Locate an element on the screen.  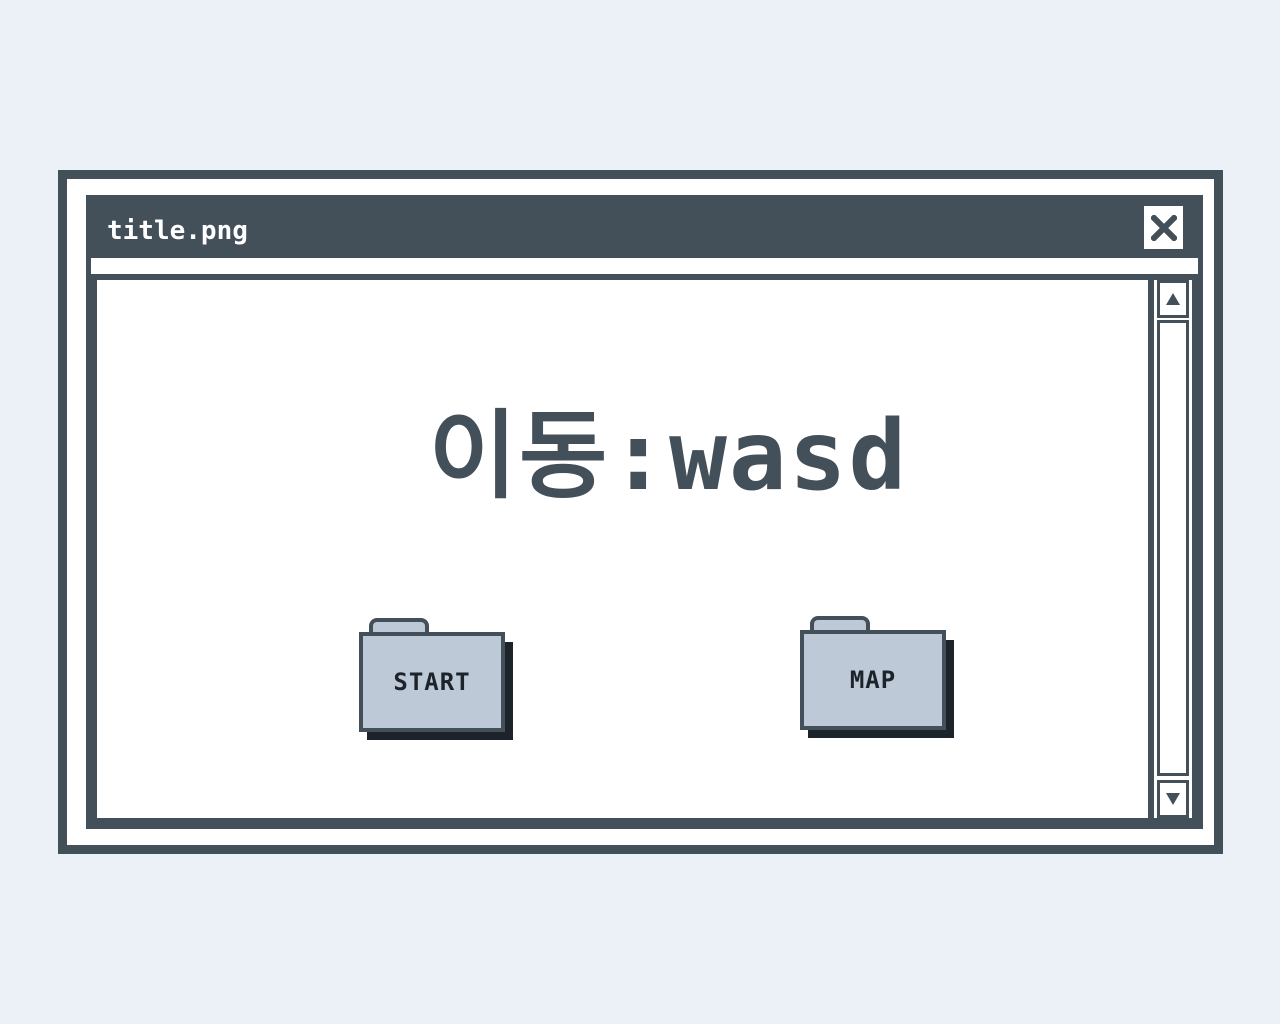
vertical-scrollbar is located at coordinates (1170, 549).